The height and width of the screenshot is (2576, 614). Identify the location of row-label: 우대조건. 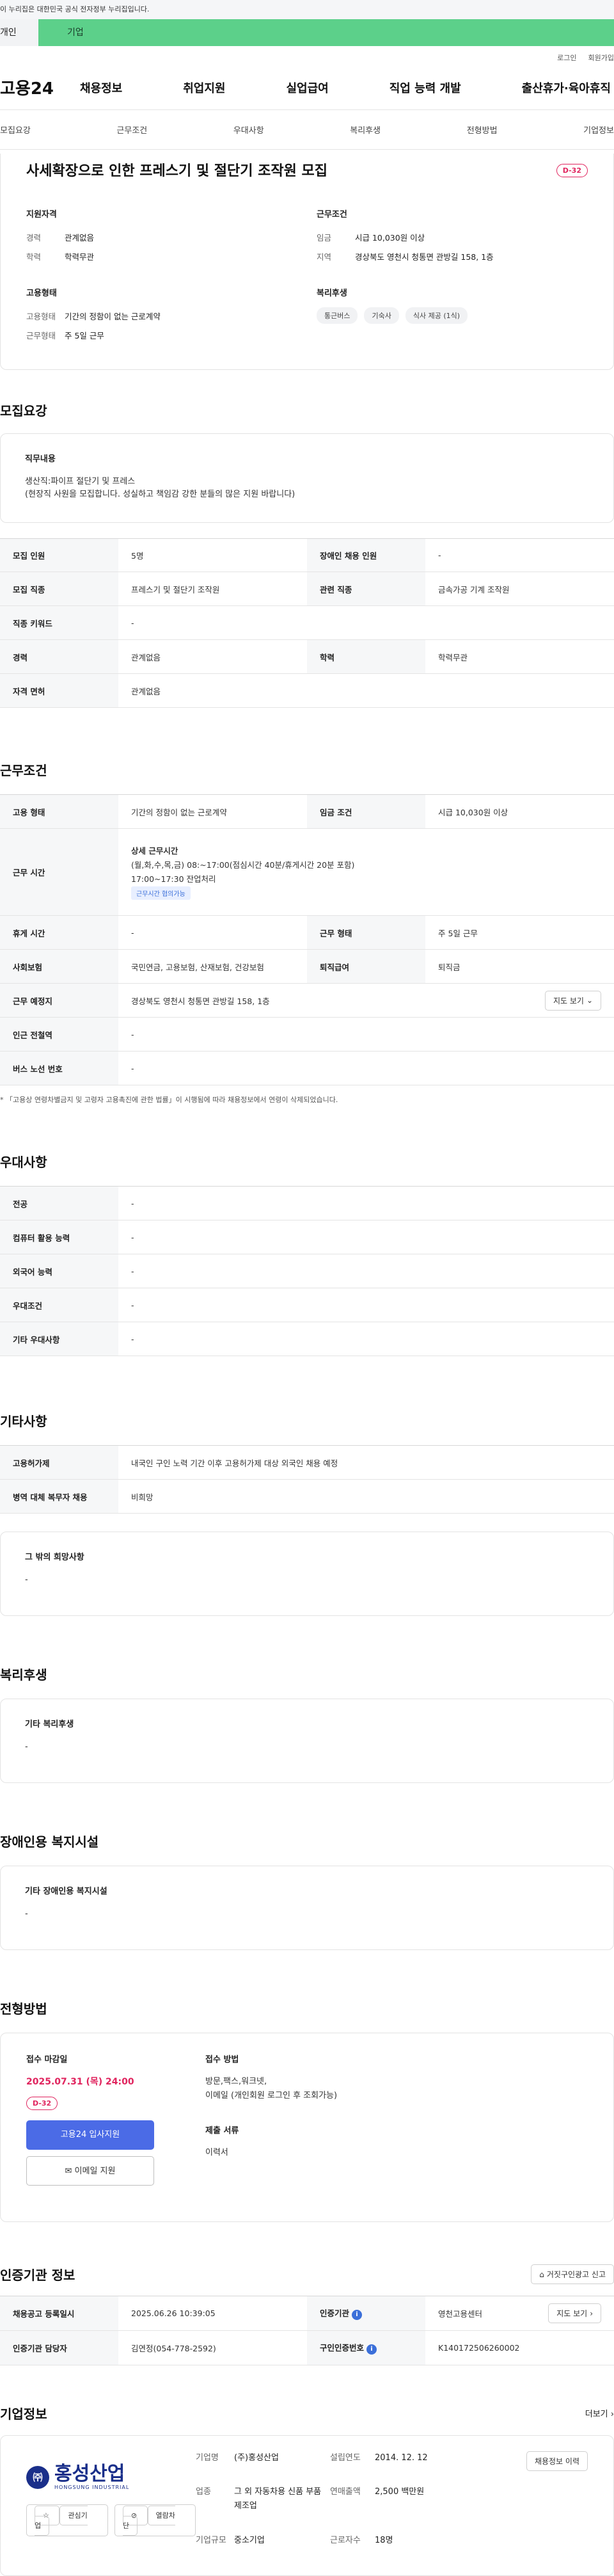
(59, 1305).